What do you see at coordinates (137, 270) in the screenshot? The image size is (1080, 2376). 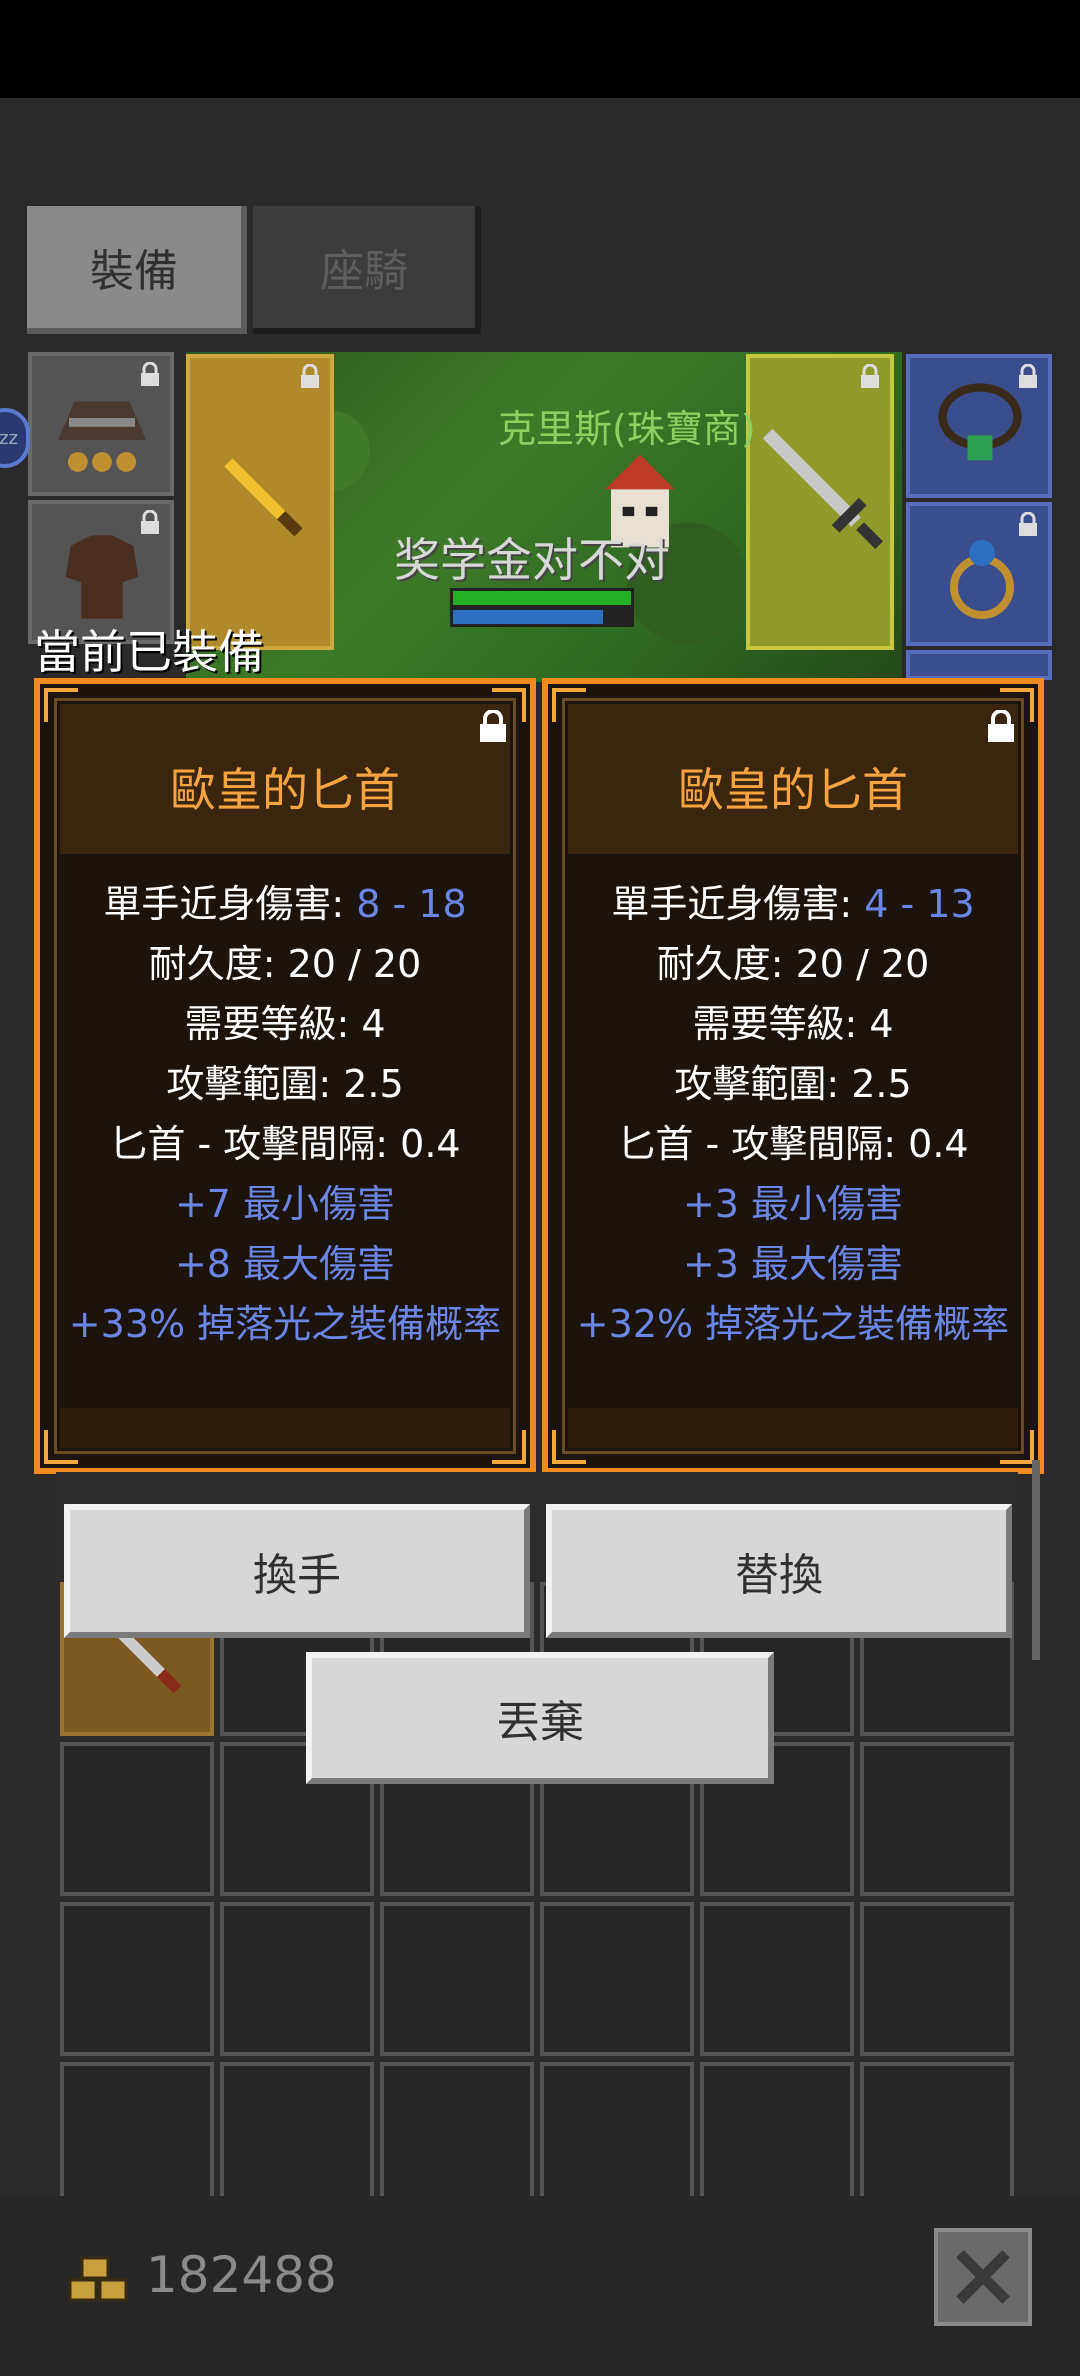 I see `tab-equipment: 裝備` at bounding box center [137, 270].